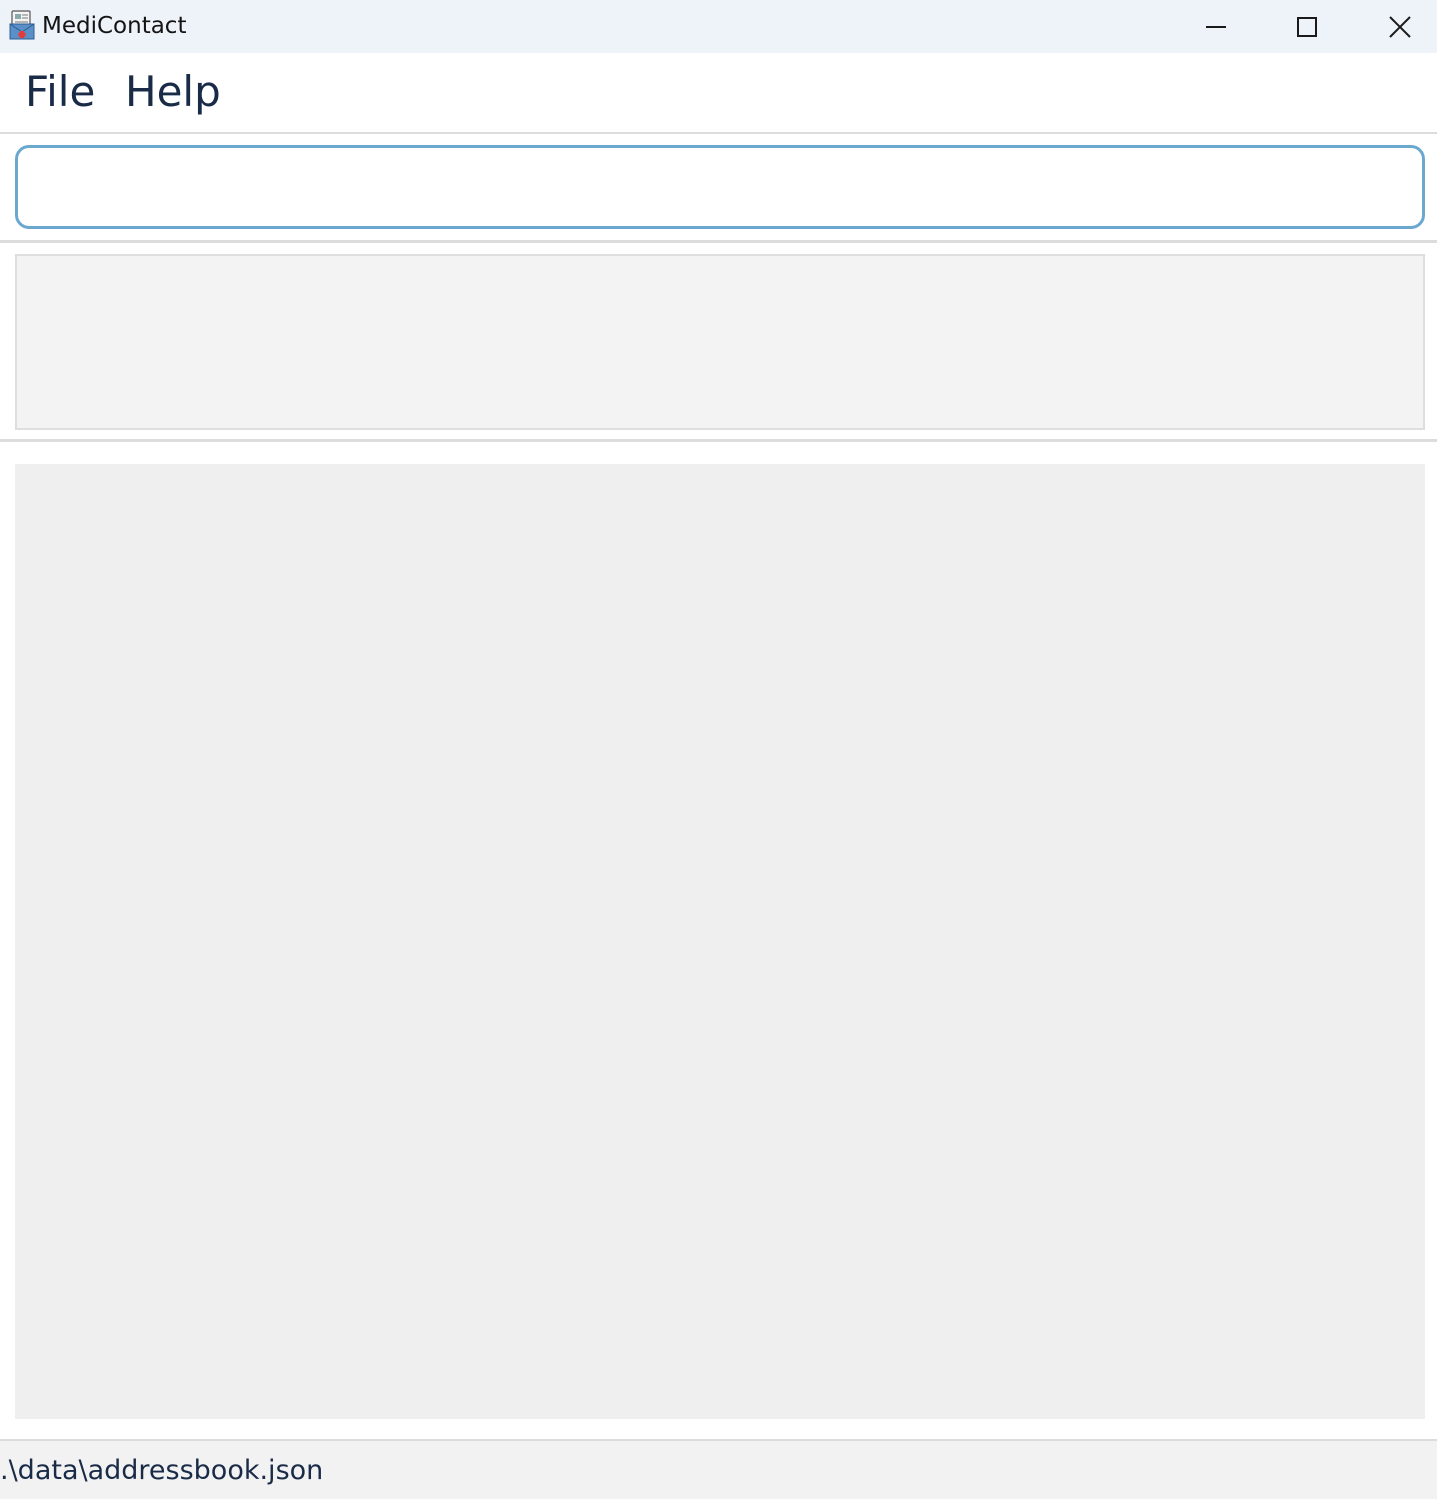  I want to click on minimize-button, so click(1216, 26).